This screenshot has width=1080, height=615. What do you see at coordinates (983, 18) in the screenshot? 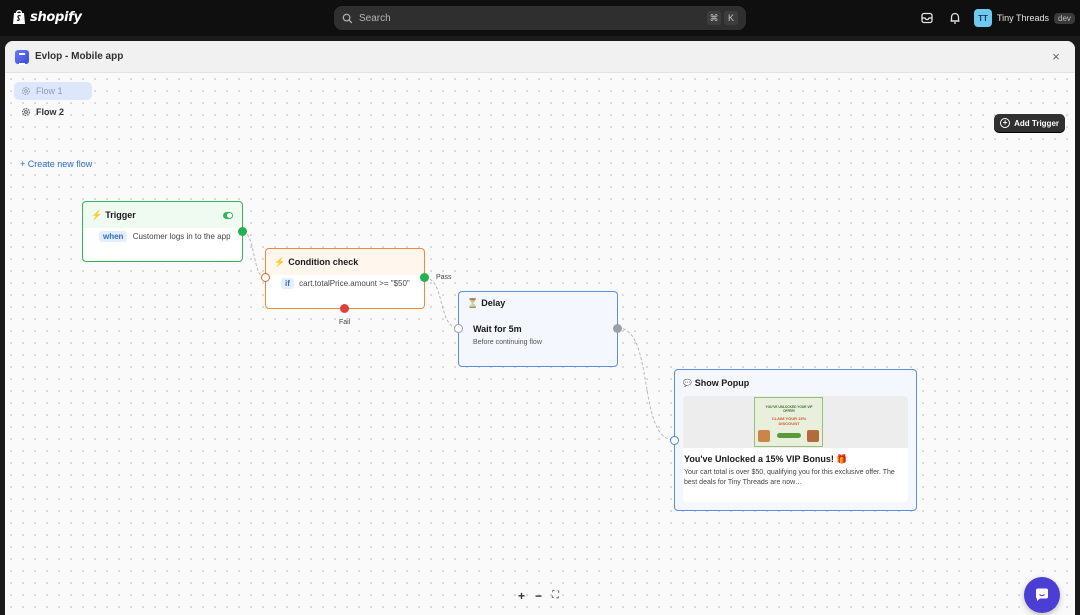
I see `store-avatar: TT` at bounding box center [983, 18].